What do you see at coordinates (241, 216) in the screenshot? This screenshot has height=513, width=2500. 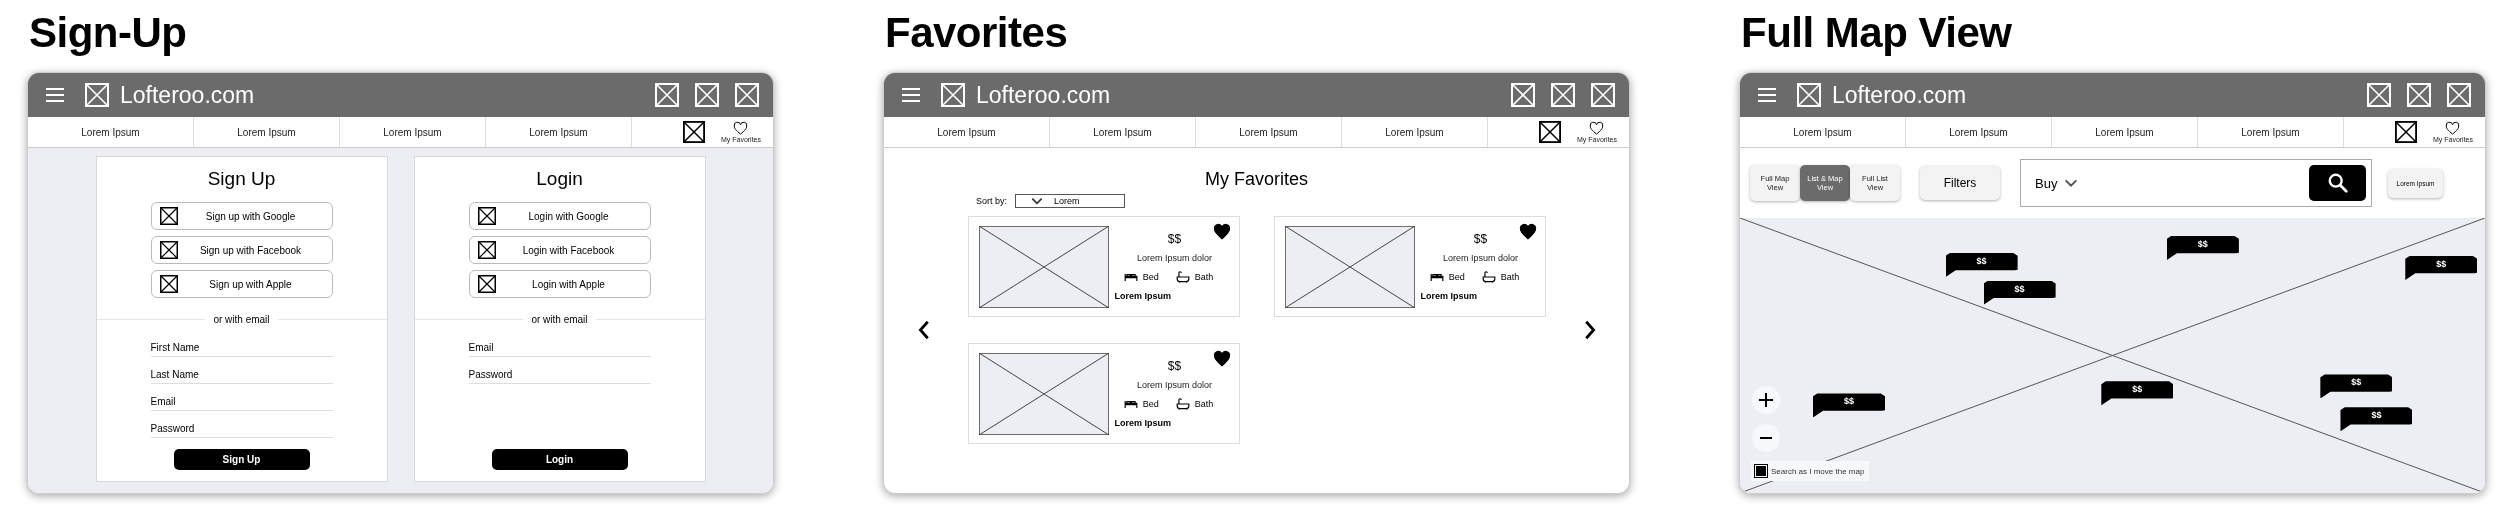 I see `social-login-button: Sign up with Google` at bounding box center [241, 216].